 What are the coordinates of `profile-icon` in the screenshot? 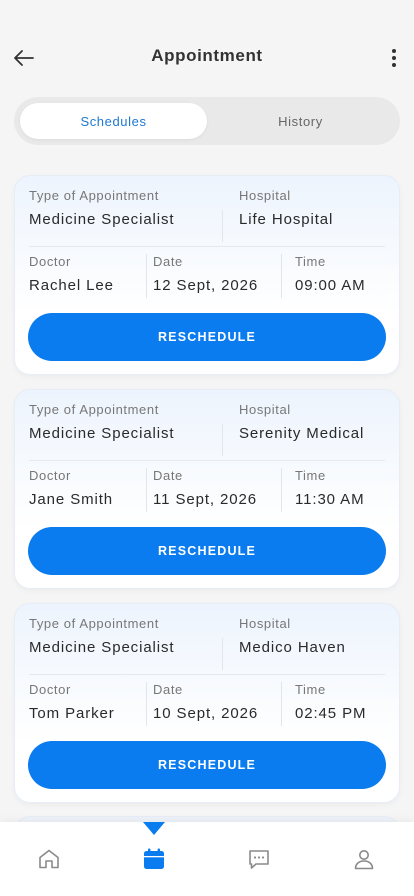 It's located at (364, 860).